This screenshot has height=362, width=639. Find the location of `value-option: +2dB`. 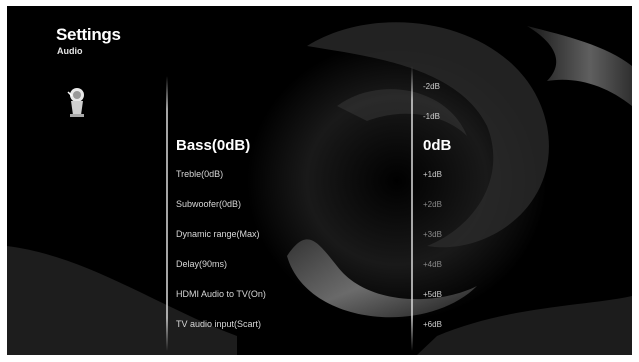

value-option: +2dB is located at coordinates (432, 204).